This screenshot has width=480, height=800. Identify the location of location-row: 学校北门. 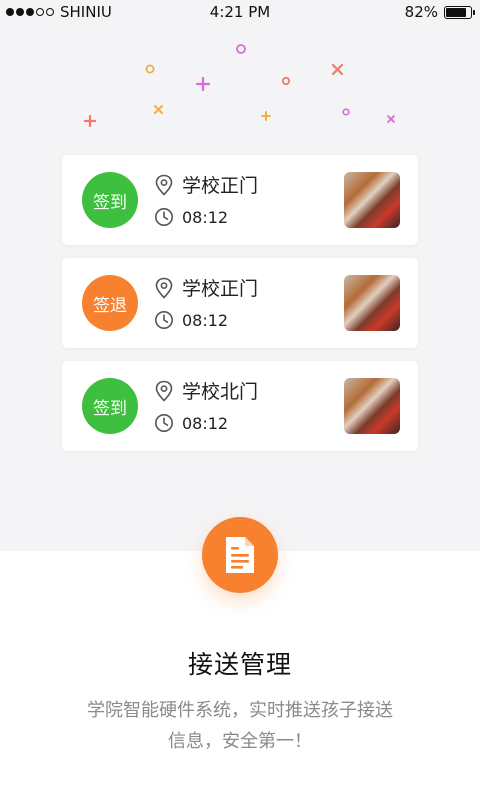
(206, 390).